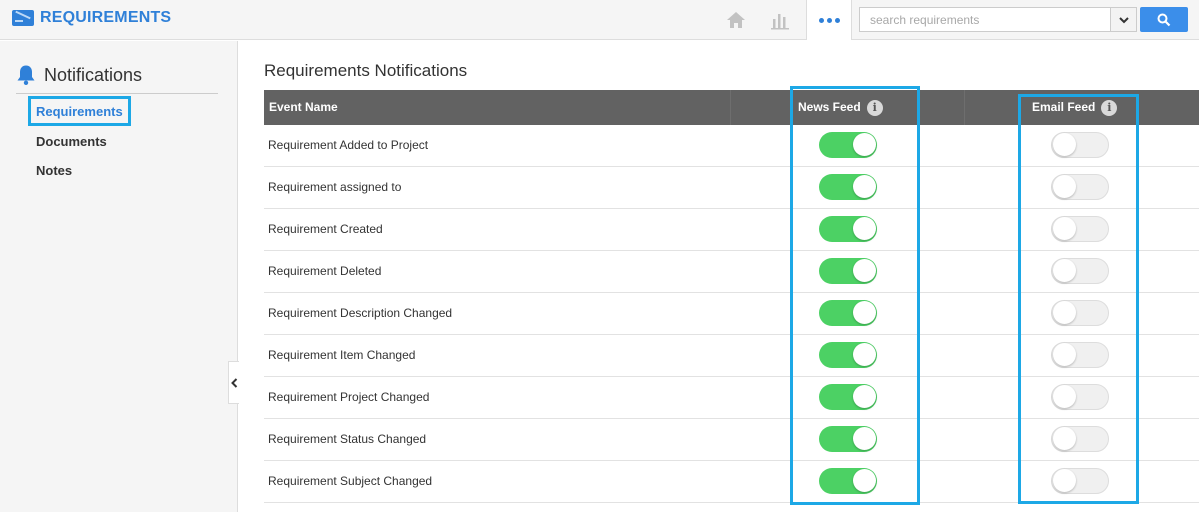 Image resolution: width=1199 pixels, height=512 pixels. I want to click on sidebar-title: Notifications, so click(93, 74).